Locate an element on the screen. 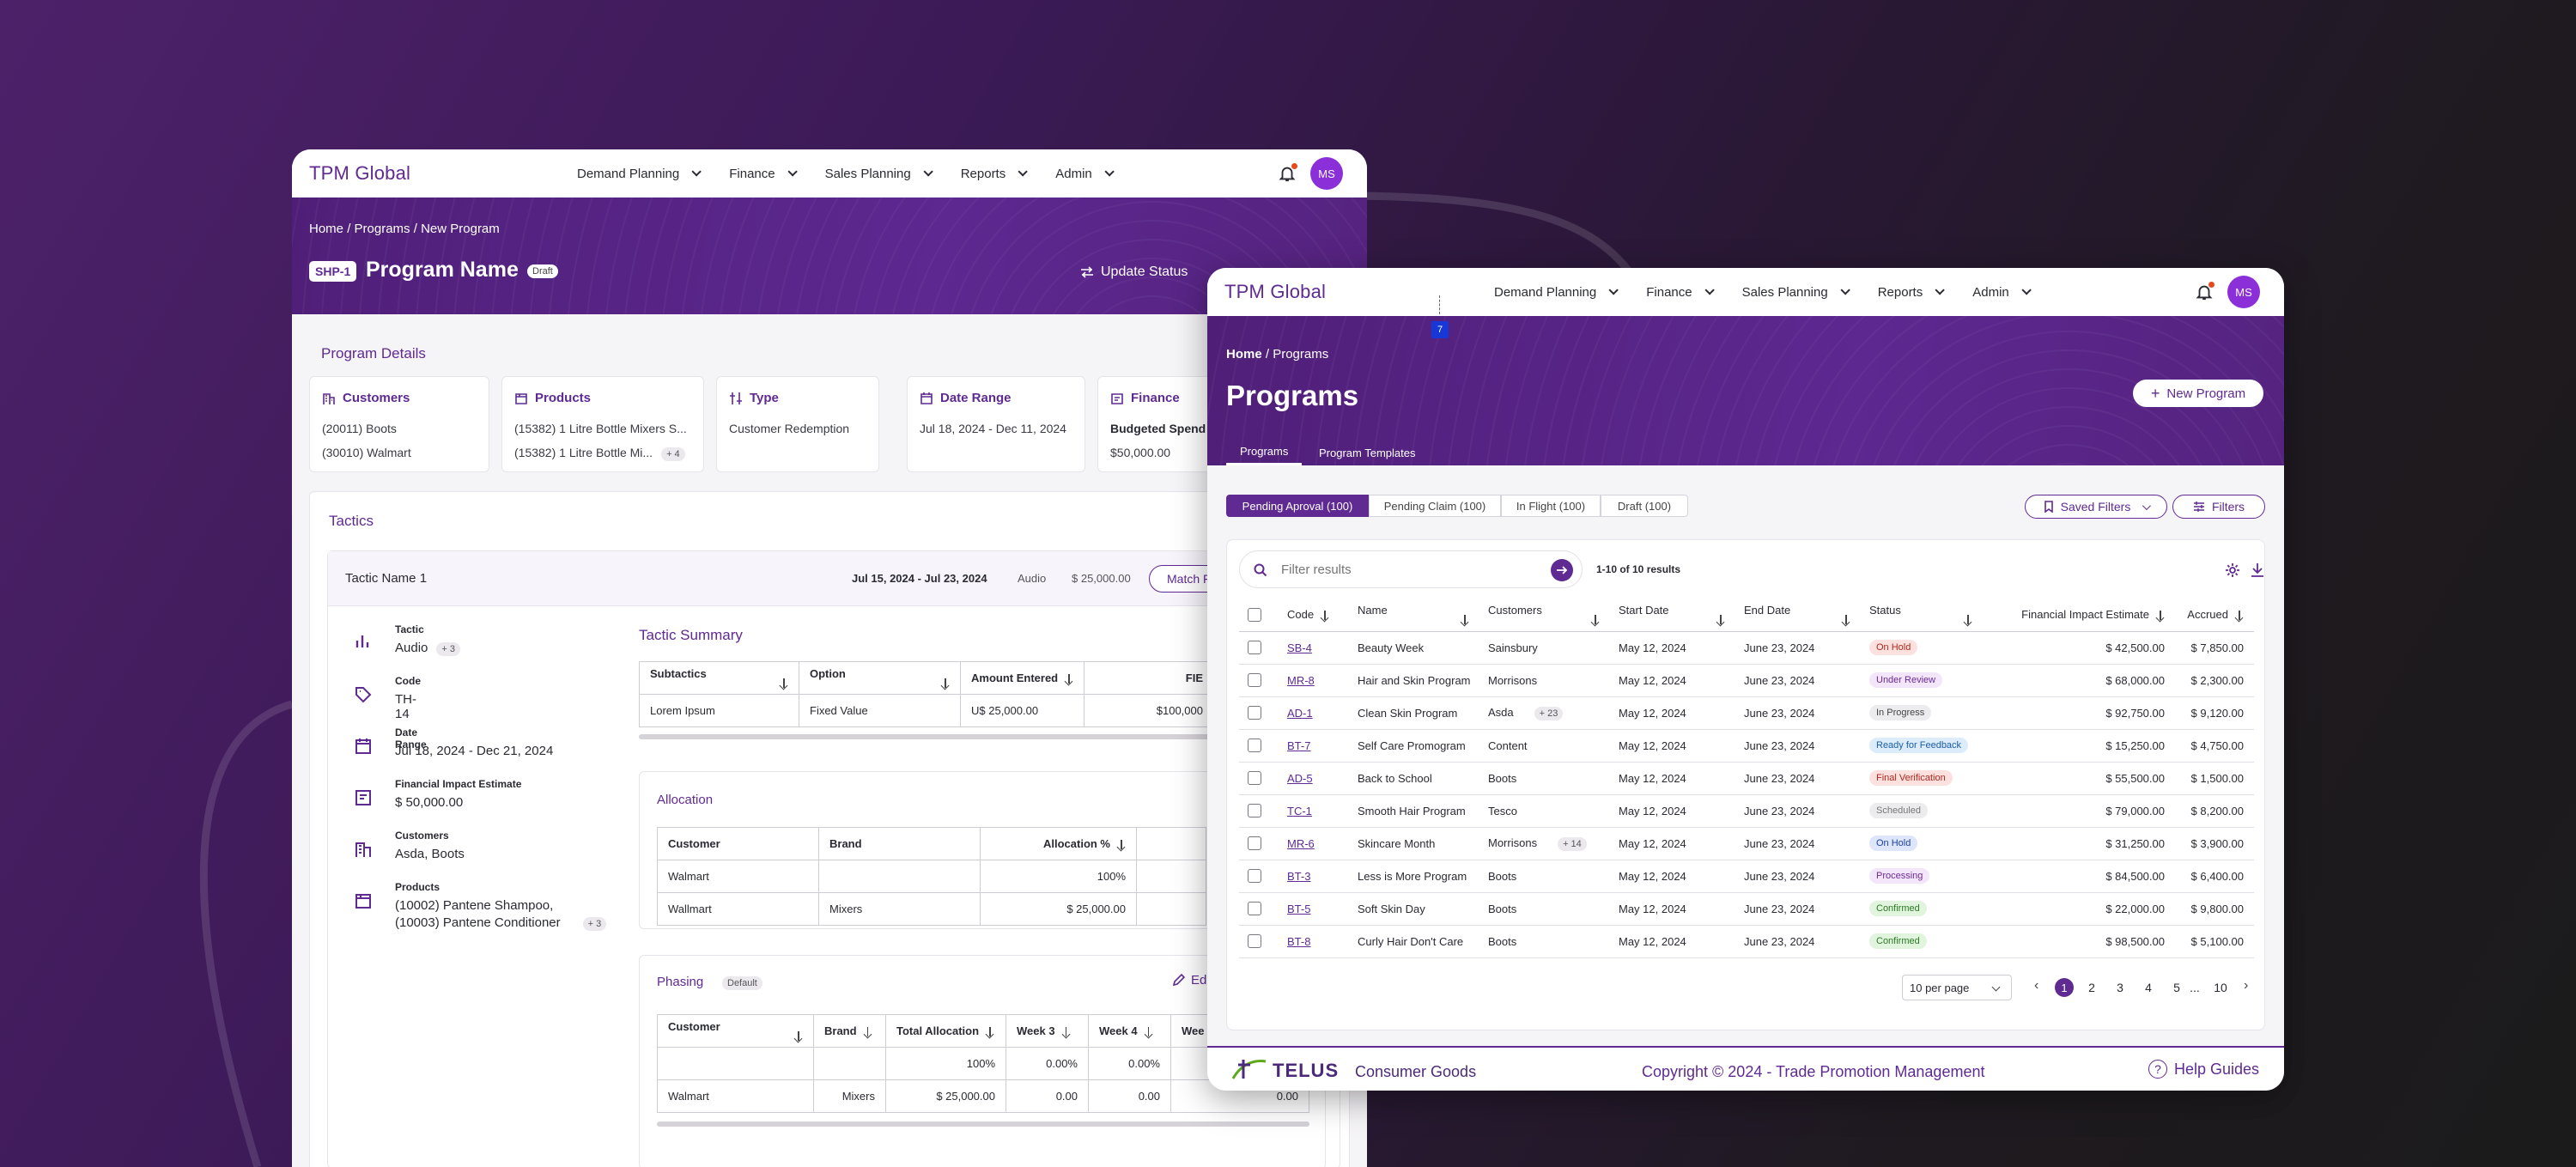 The width and height of the screenshot is (2576, 1167). program-code-link: AD-1 is located at coordinates (1300, 713).